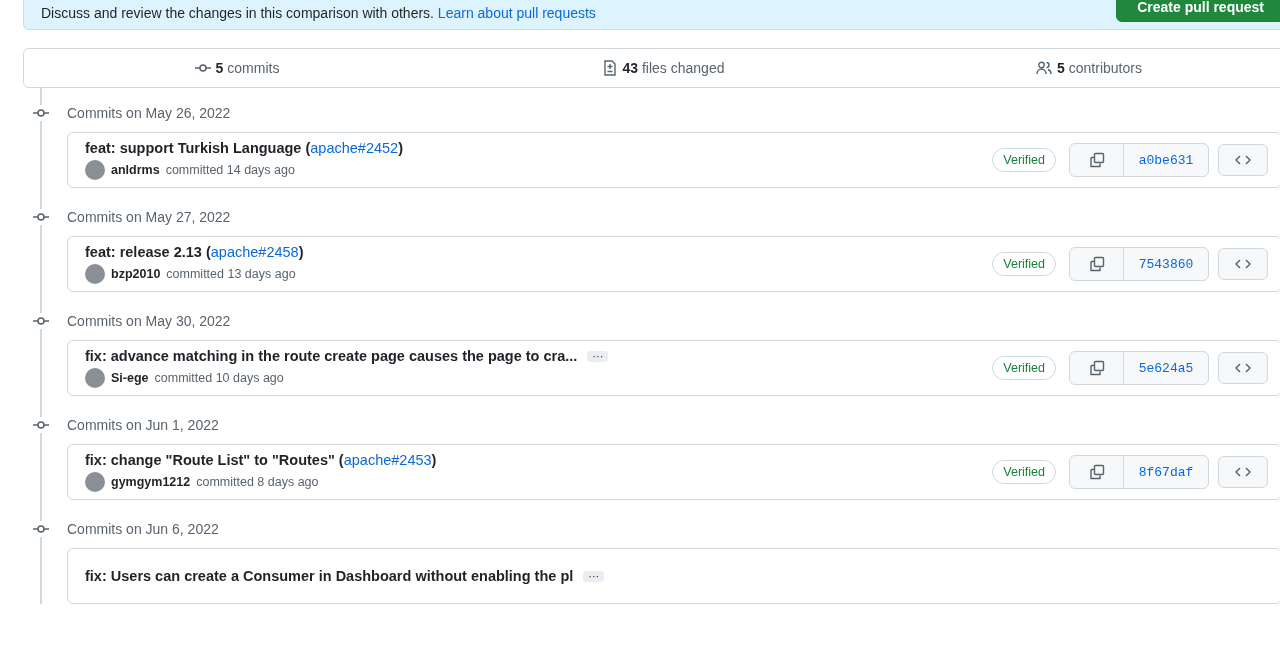  I want to click on people-icon, so click(1044, 68).